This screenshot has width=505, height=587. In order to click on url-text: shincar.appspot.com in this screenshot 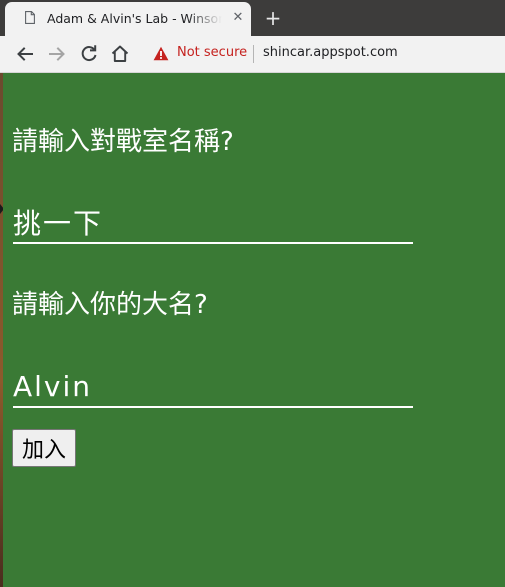, I will do `click(330, 52)`.